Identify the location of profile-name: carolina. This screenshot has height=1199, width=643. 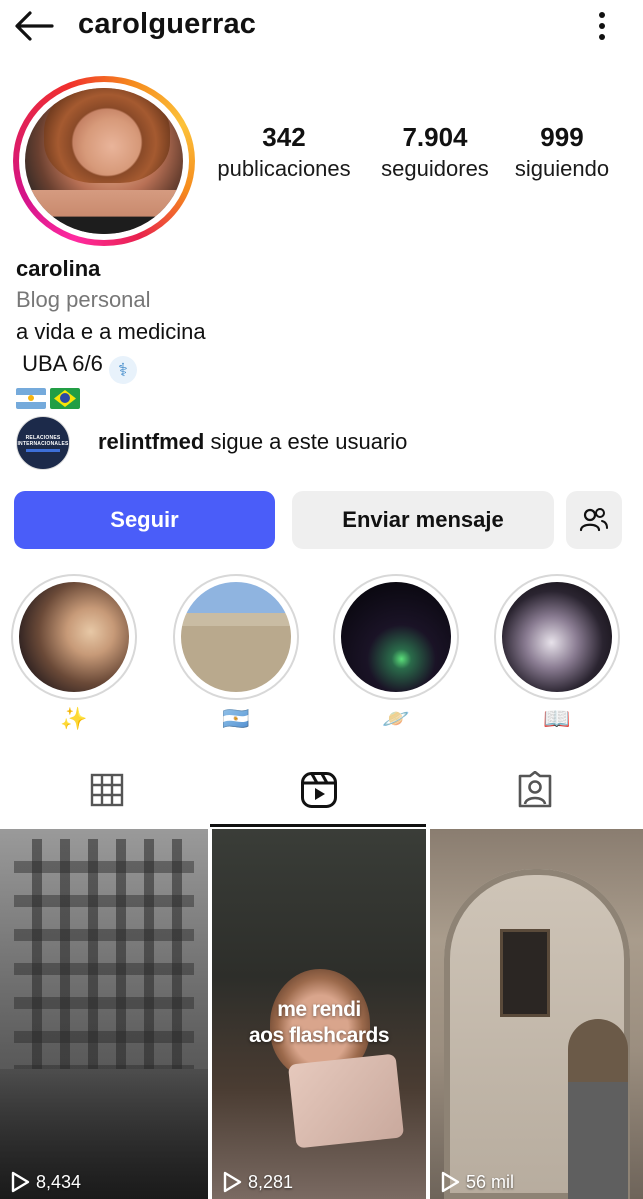
(58, 268).